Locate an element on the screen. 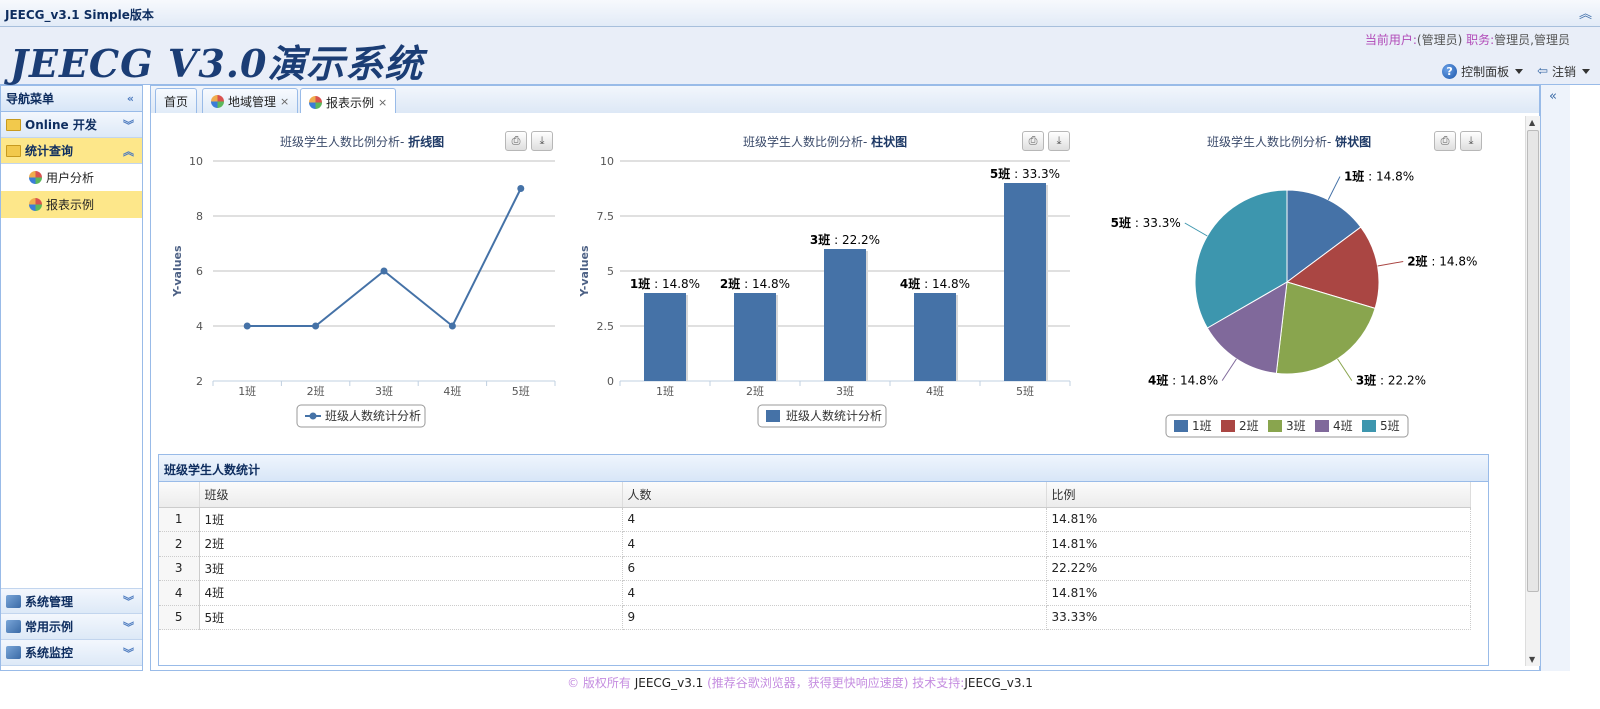 The height and width of the screenshot is (709, 1600). y-axis-label: Y-values is located at coordinates (584, 271).